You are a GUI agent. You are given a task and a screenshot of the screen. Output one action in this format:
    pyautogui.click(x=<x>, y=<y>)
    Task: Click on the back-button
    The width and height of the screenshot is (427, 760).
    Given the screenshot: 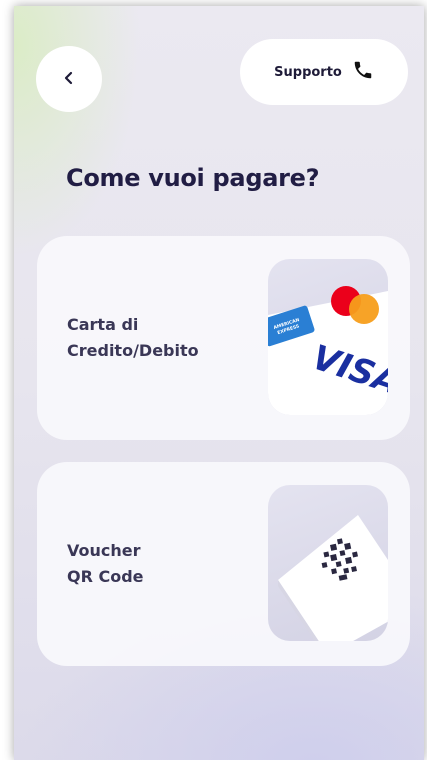 What is the action you would take?
    pyautogui.click(x=69, y=79)
    